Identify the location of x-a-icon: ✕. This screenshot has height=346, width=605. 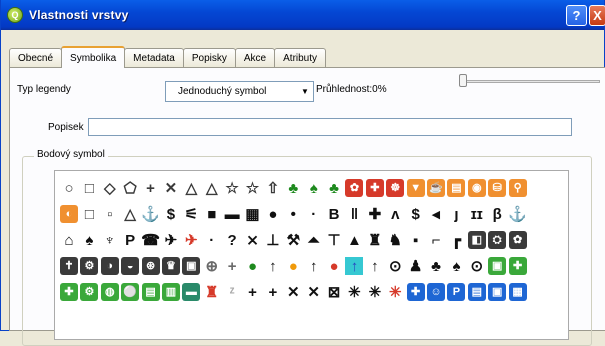
(293, 292).